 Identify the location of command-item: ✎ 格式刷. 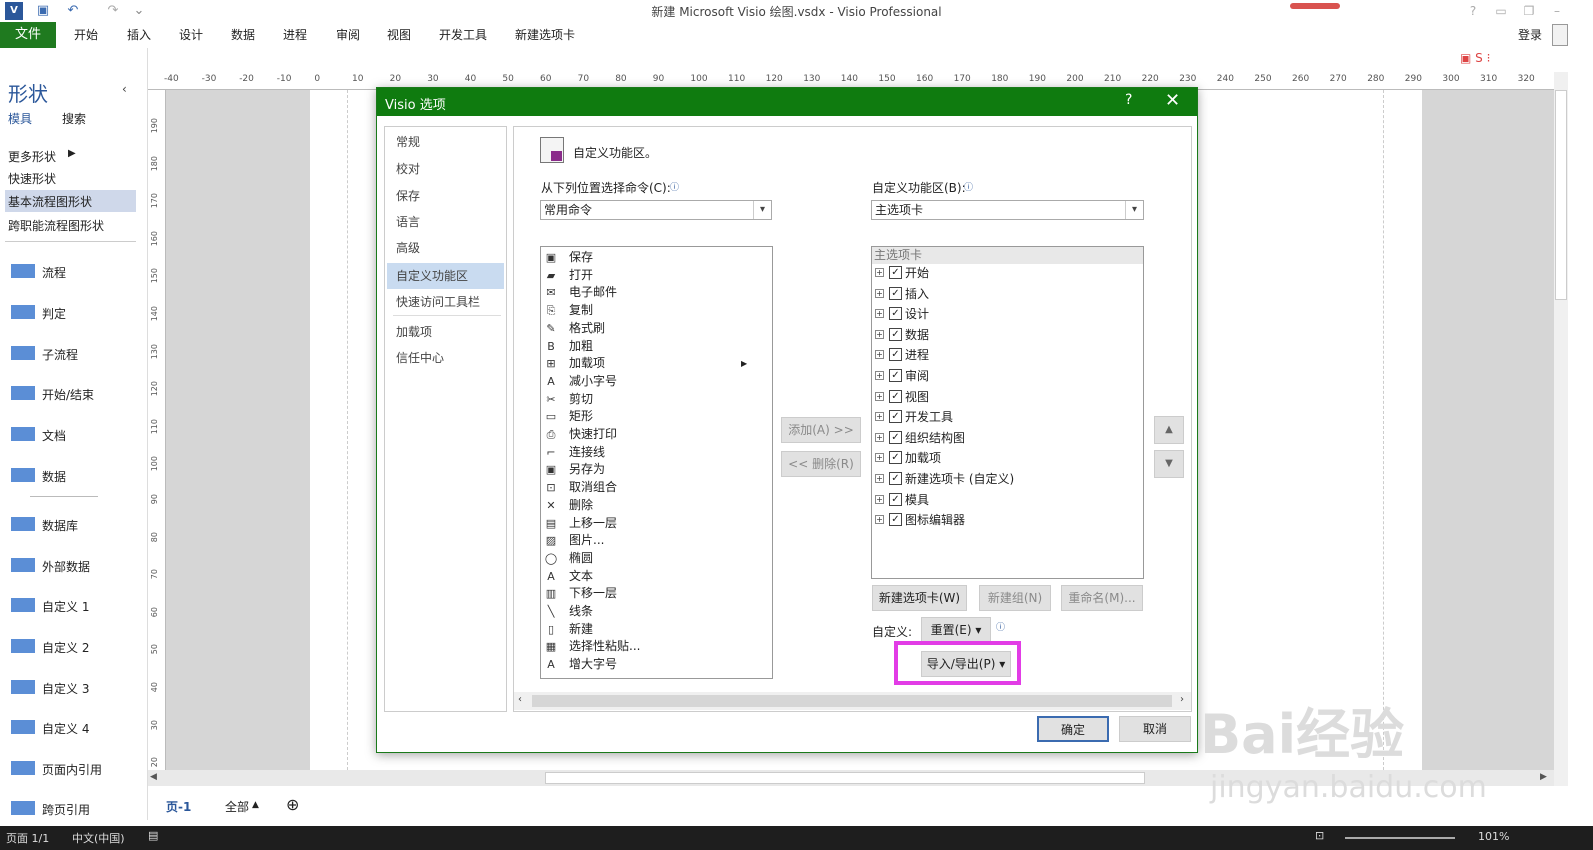
(648, 329).